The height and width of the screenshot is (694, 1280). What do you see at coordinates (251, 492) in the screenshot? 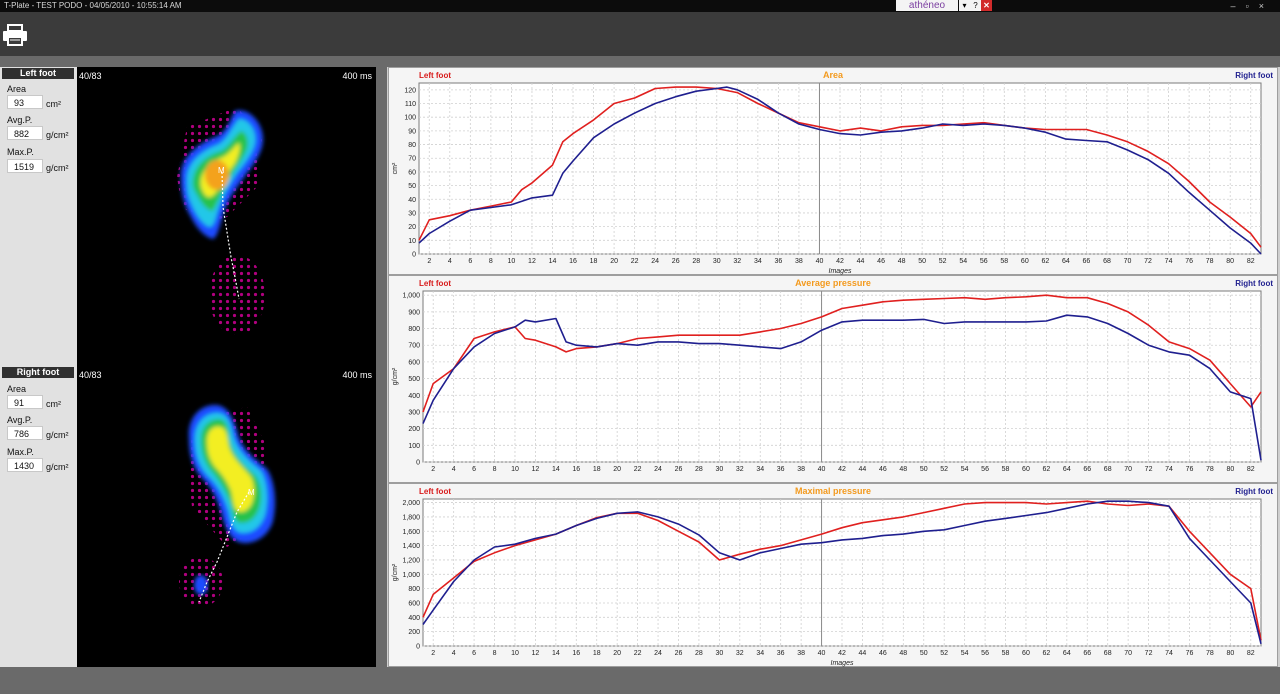
I see `right-cop-marker: M` at bounding box center [251, 492].